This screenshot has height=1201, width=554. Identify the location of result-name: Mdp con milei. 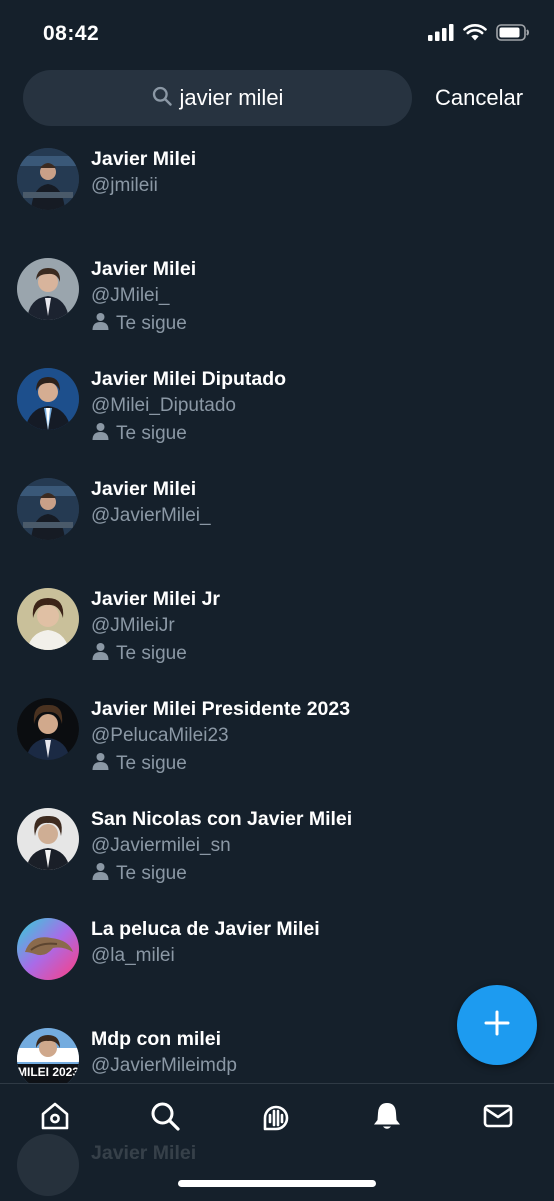
(156, 1039).